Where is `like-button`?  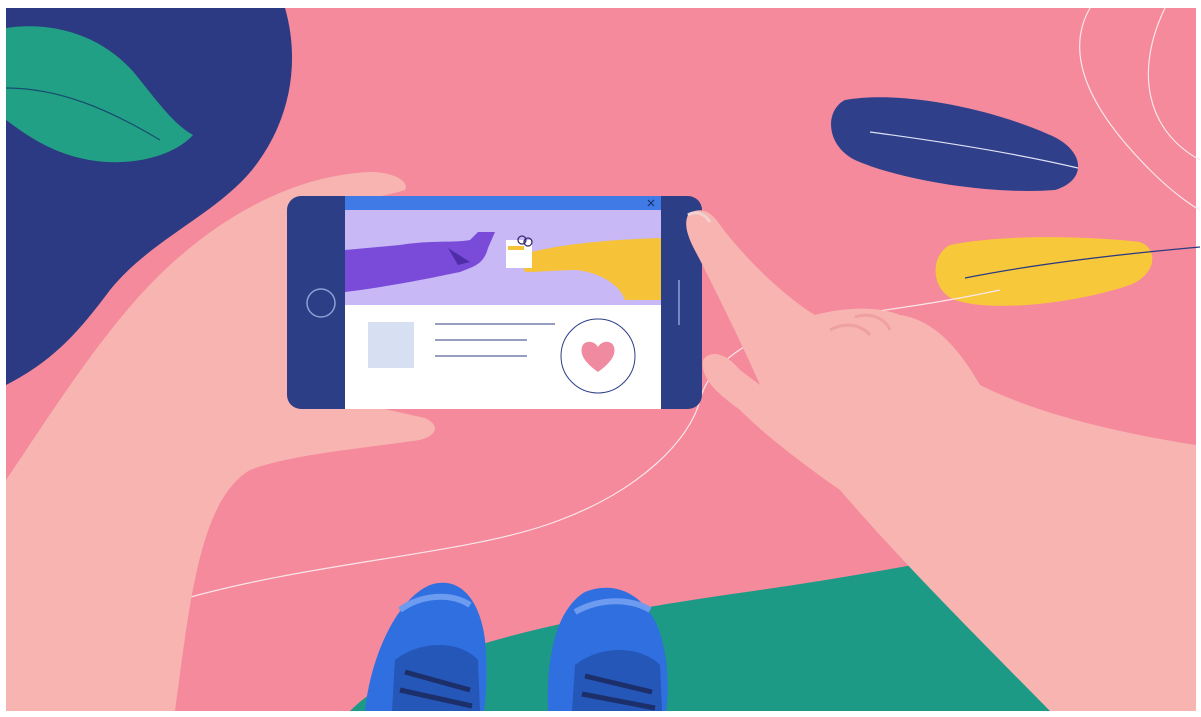
like-button is located at coordinates (598, 356).